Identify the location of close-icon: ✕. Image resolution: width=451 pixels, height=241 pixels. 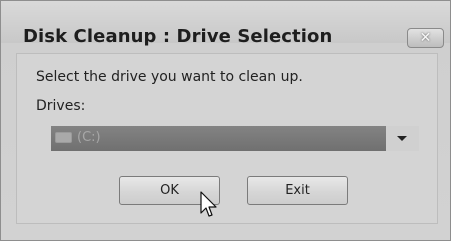
(425, 38).